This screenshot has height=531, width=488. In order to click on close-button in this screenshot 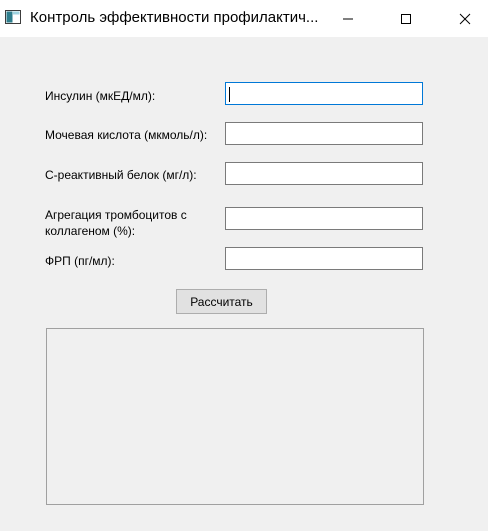, I will do `click(465, 18)`.